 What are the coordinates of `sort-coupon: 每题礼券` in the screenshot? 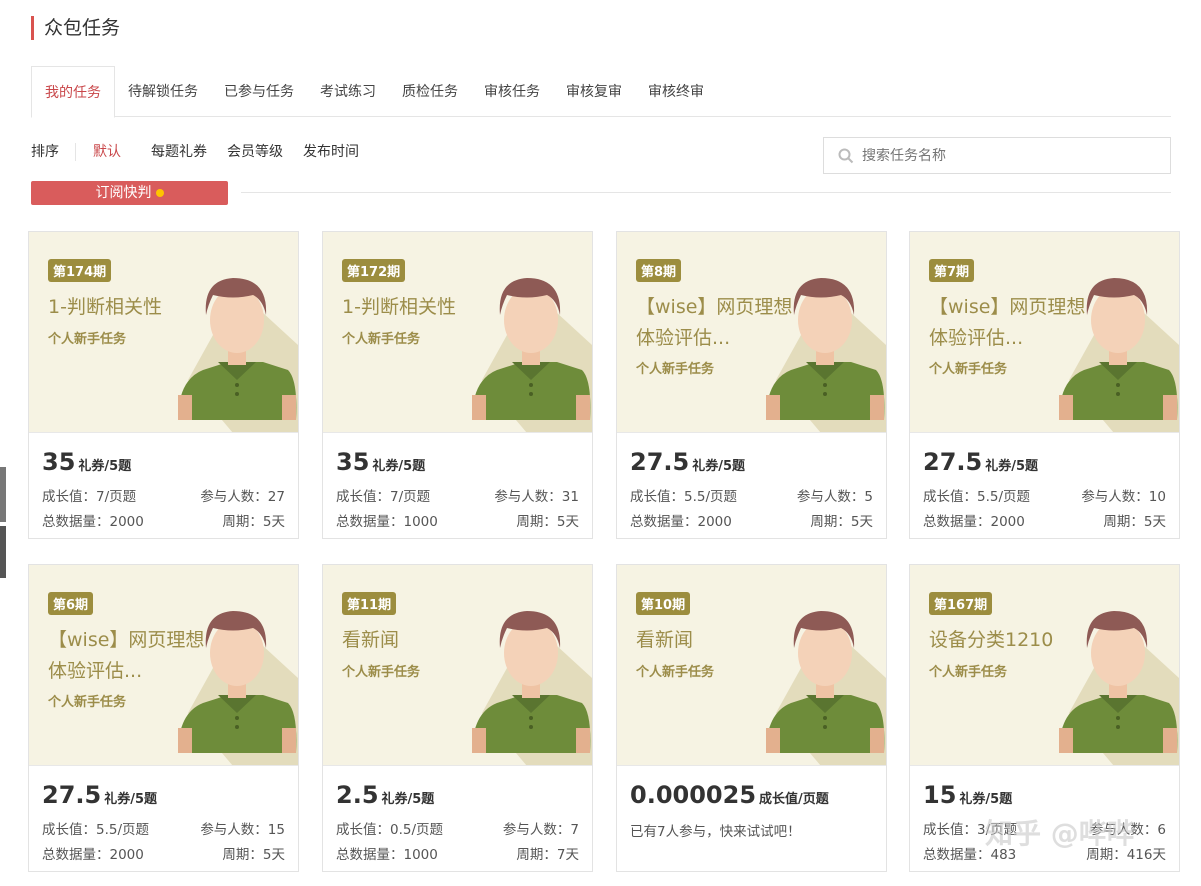 It's located at (179, 152).